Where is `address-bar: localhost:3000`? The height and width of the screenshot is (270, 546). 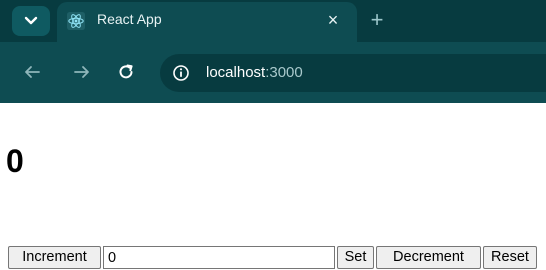 address-bar: localhost:3000 is located at coordinates (353, 73).